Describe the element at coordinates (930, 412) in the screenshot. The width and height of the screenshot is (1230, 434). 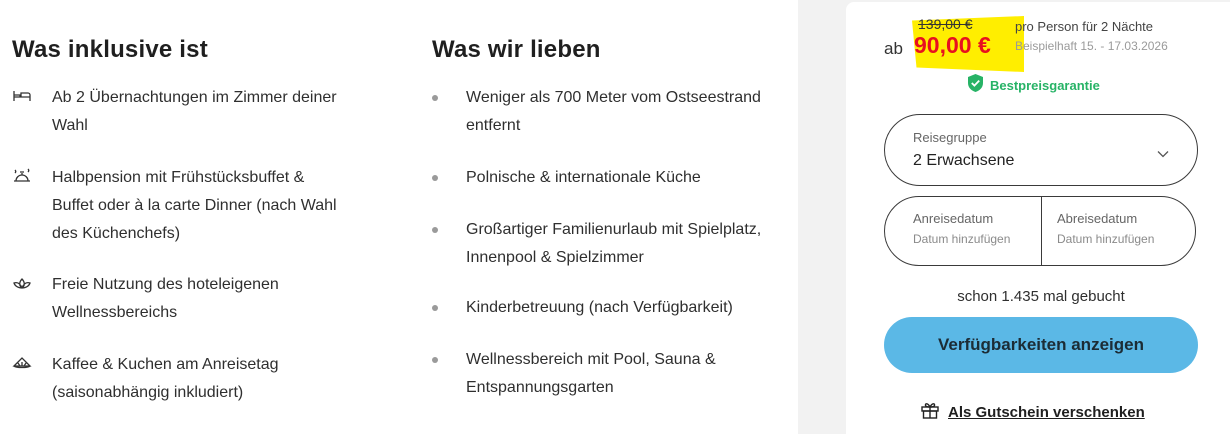
I see `gift-icon` at that location.